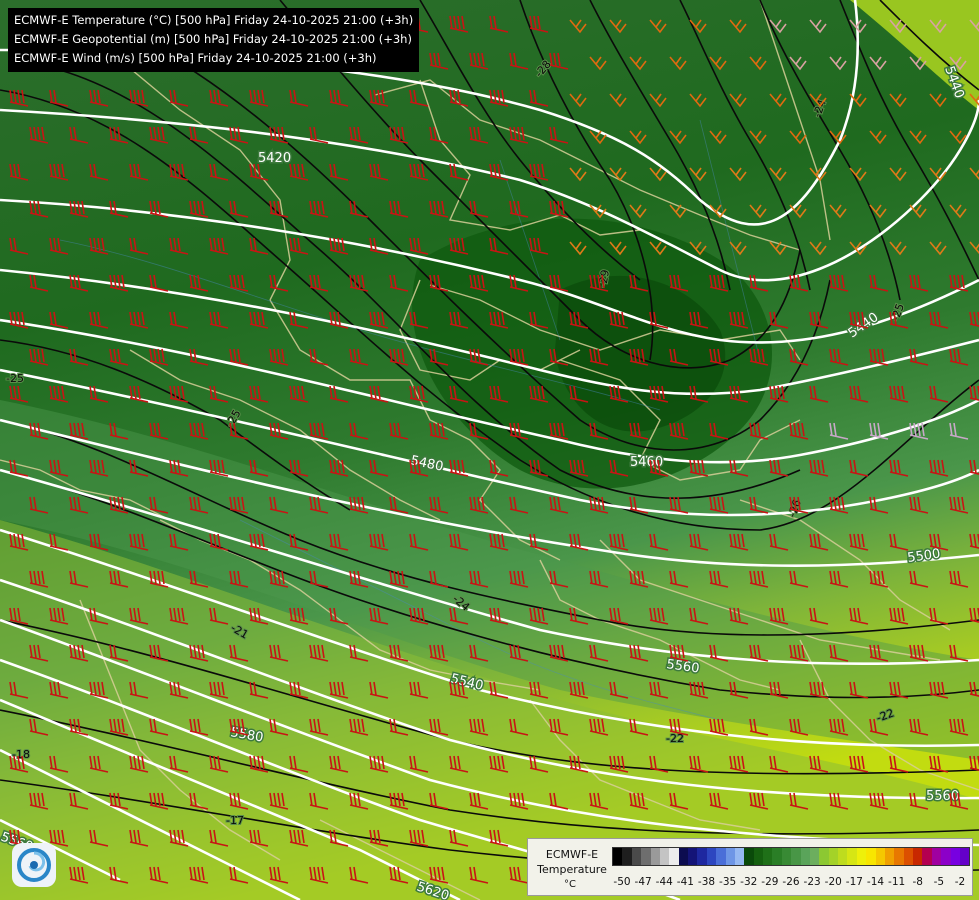  I want to click on legend-title: ECMWF-E Temperature, so click(572, 862).